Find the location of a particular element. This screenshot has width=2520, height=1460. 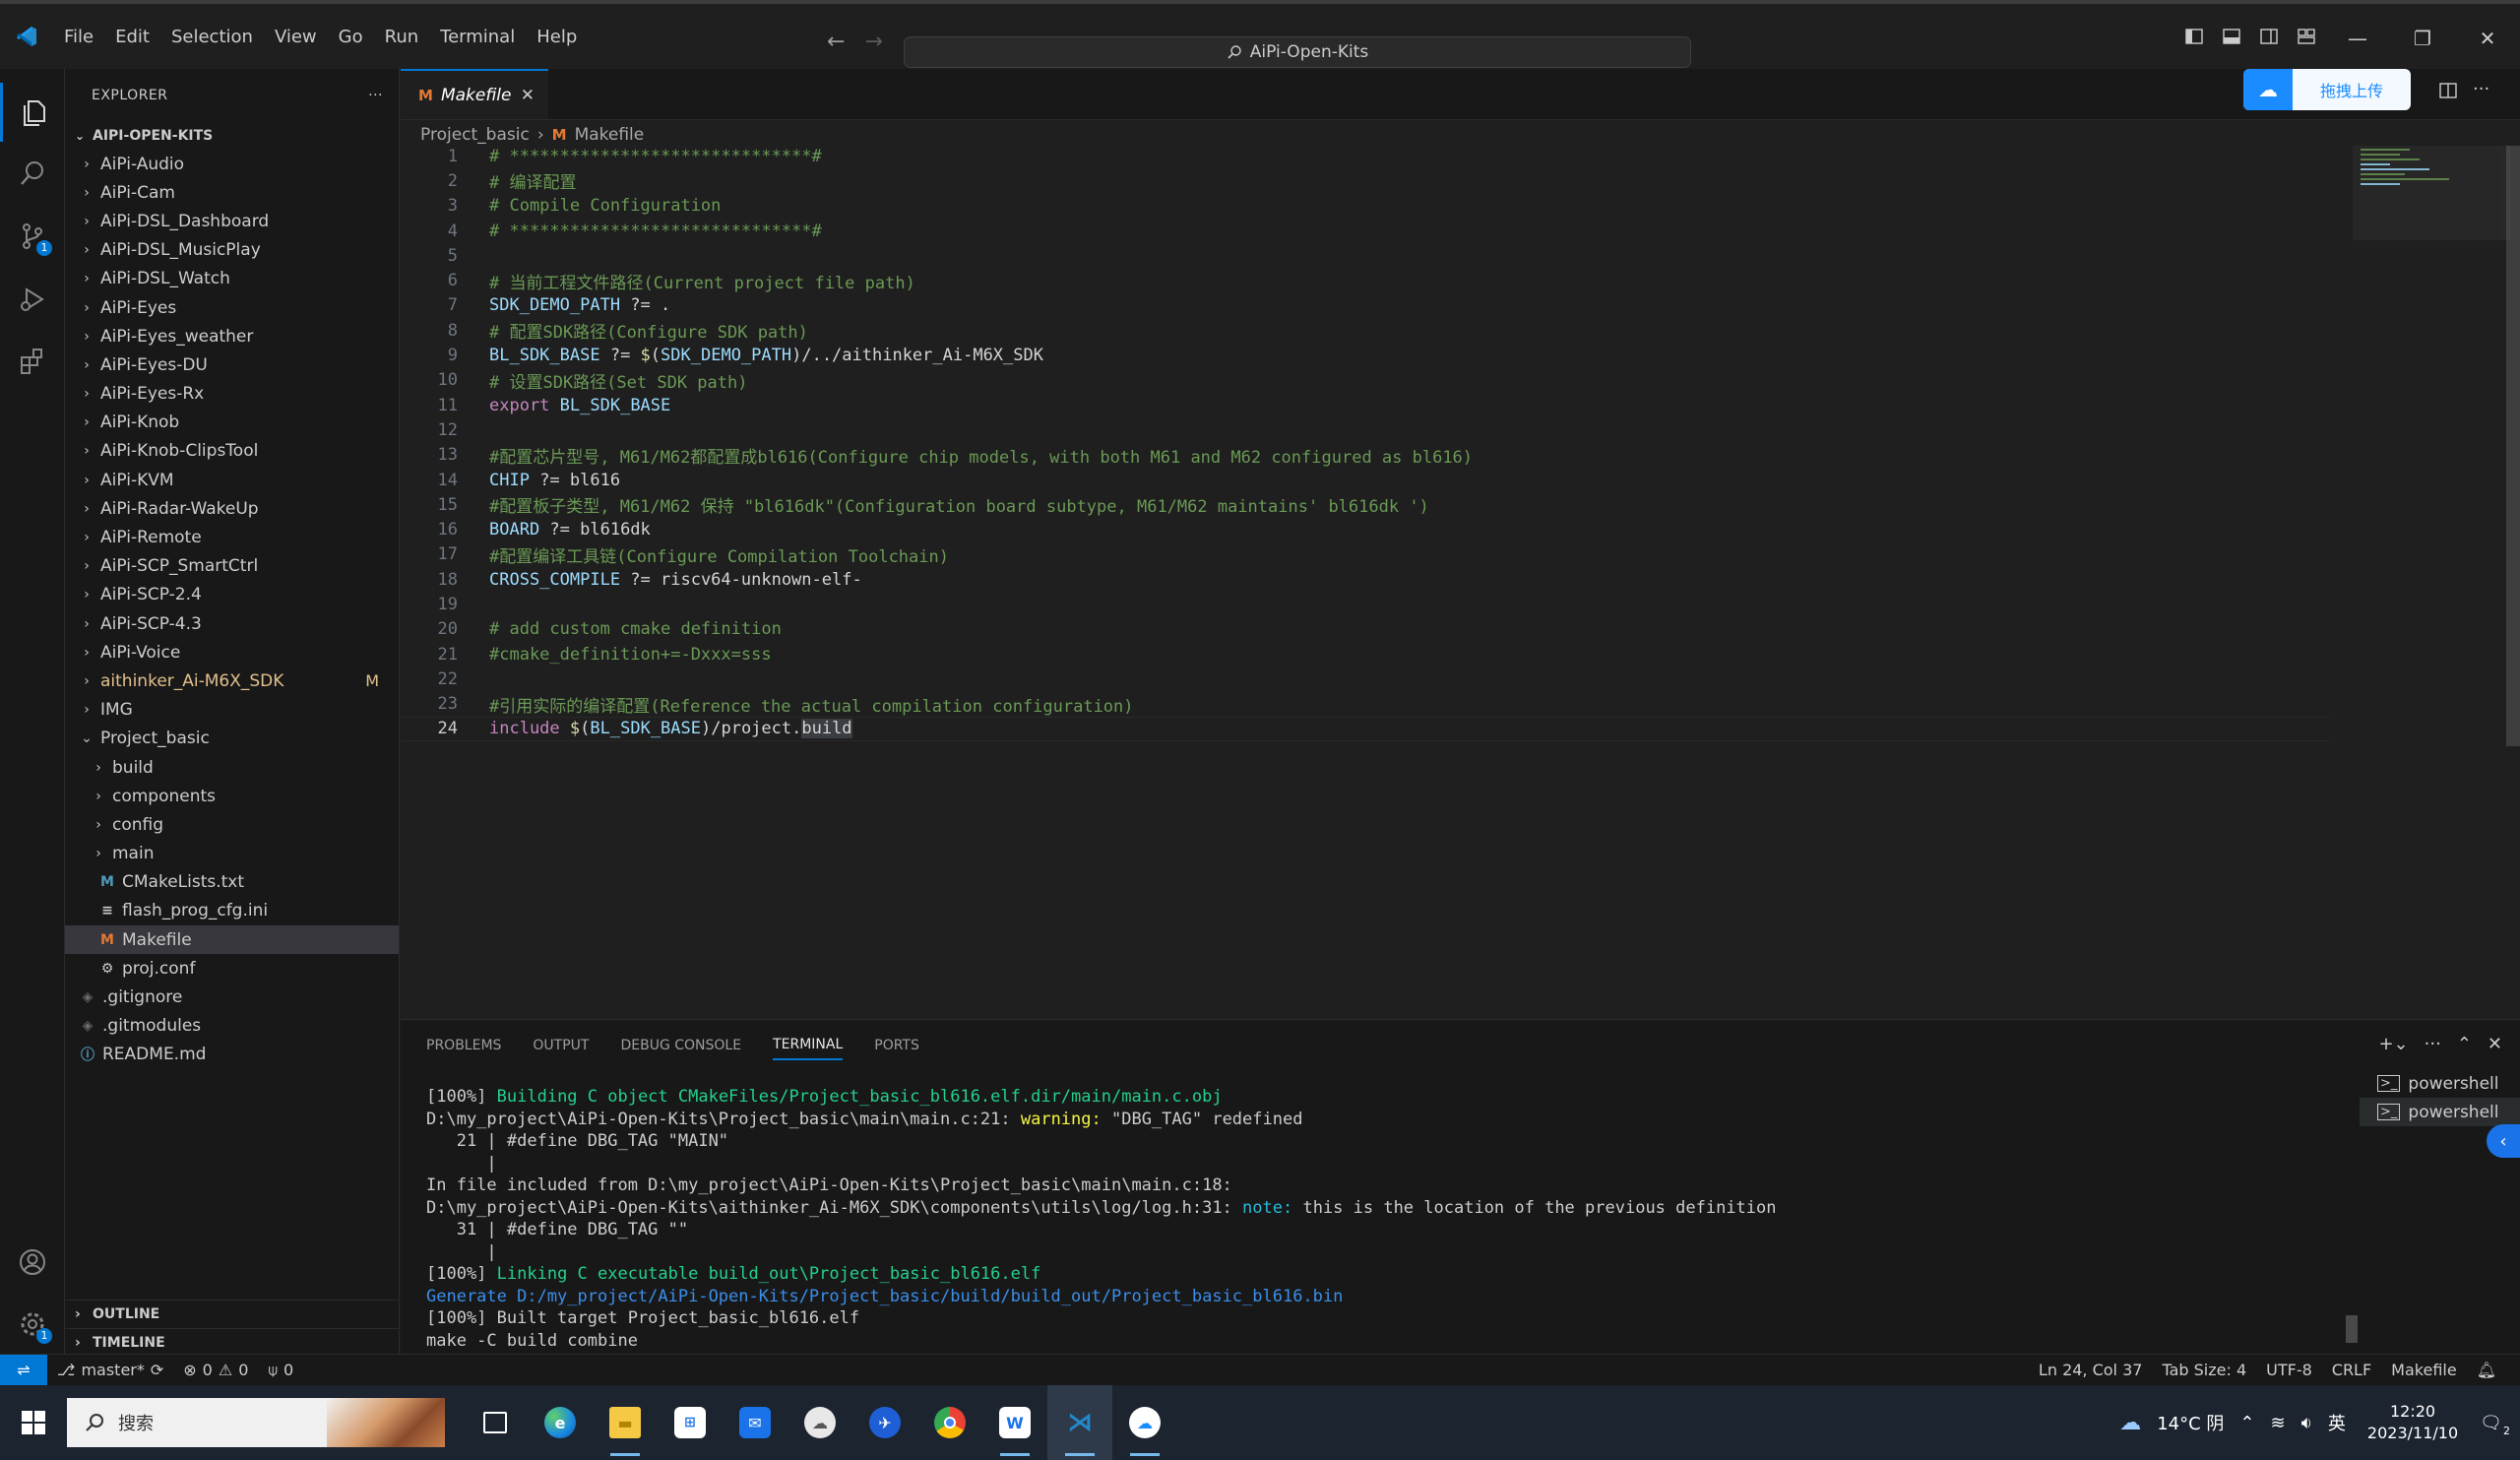

new-terminal-icon: +⌄ is located at coordinates (2393, 1044).